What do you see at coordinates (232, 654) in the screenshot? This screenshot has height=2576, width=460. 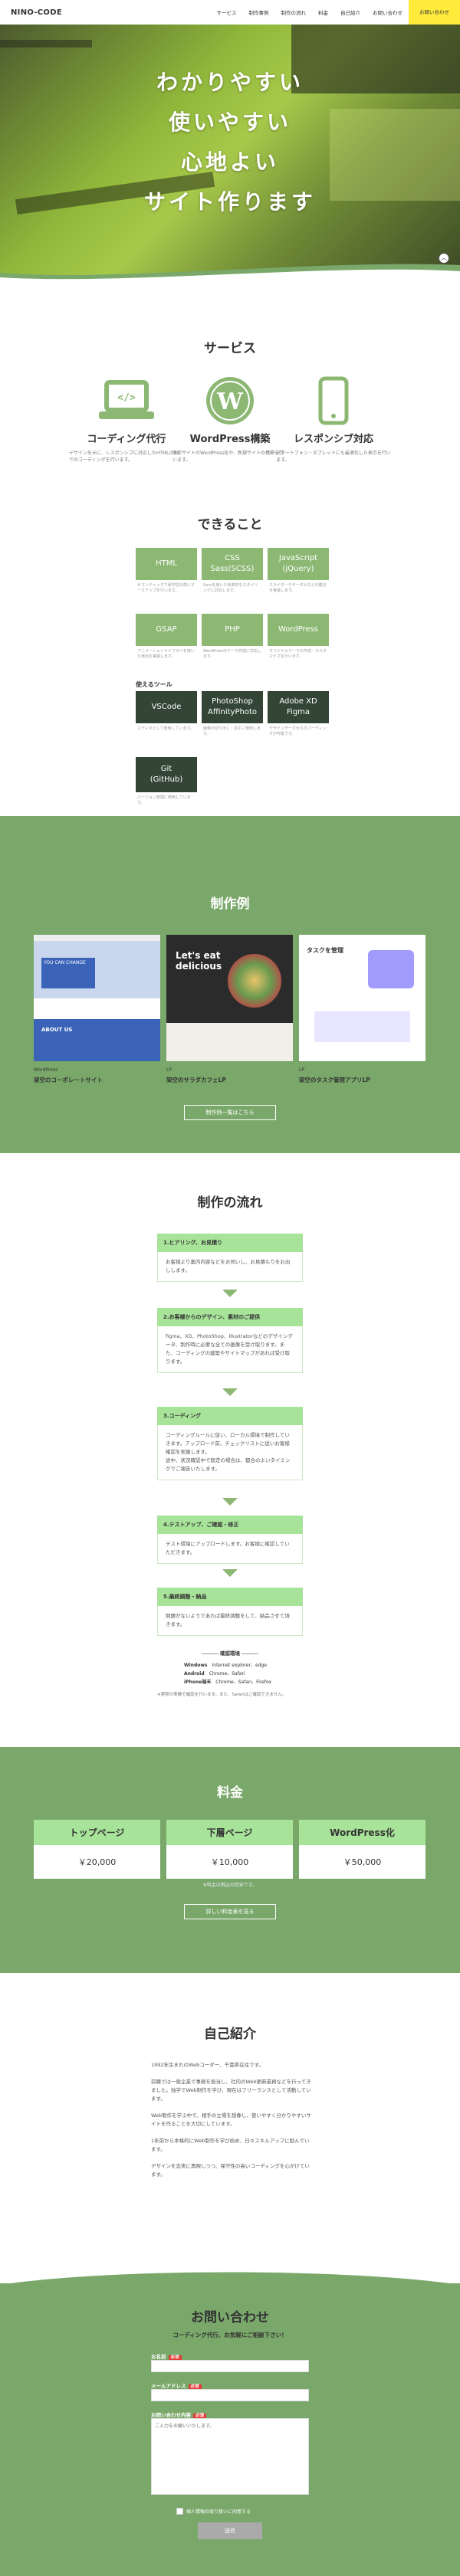 I see `skill-desc: WordPressのテーマ作成に対応します。` at bounding box center [232, 654].